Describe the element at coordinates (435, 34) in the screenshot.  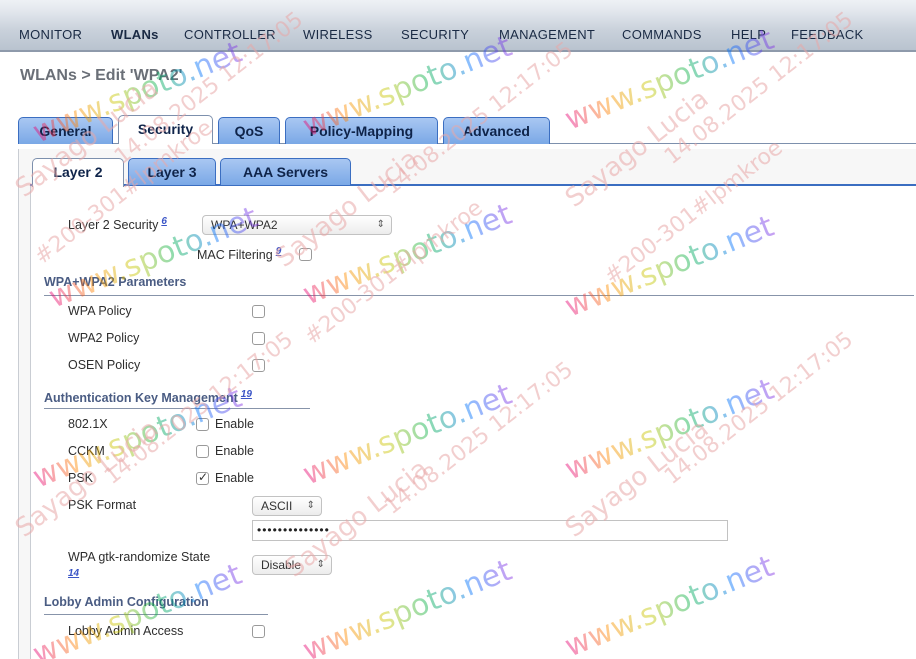
I see `nav-security: SECURITY` at that location.